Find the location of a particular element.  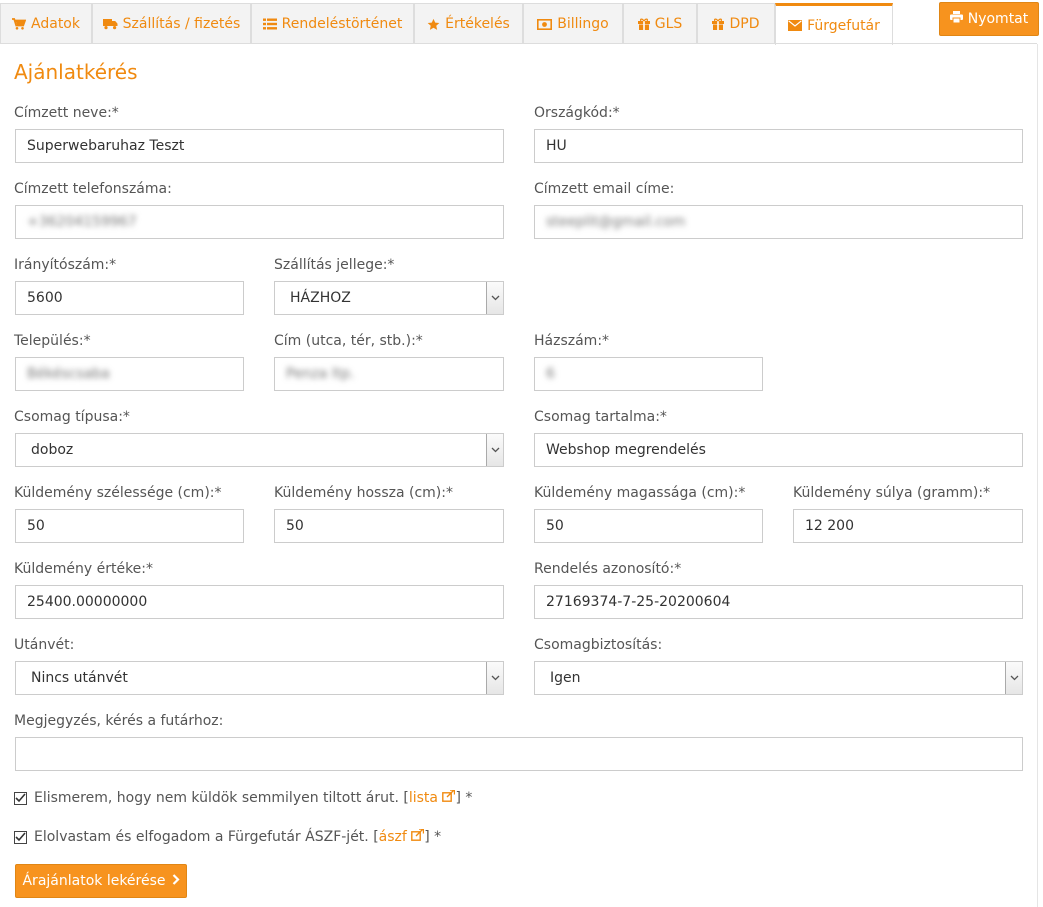

zip-input: 5600 is located at coordinates (129, 298).